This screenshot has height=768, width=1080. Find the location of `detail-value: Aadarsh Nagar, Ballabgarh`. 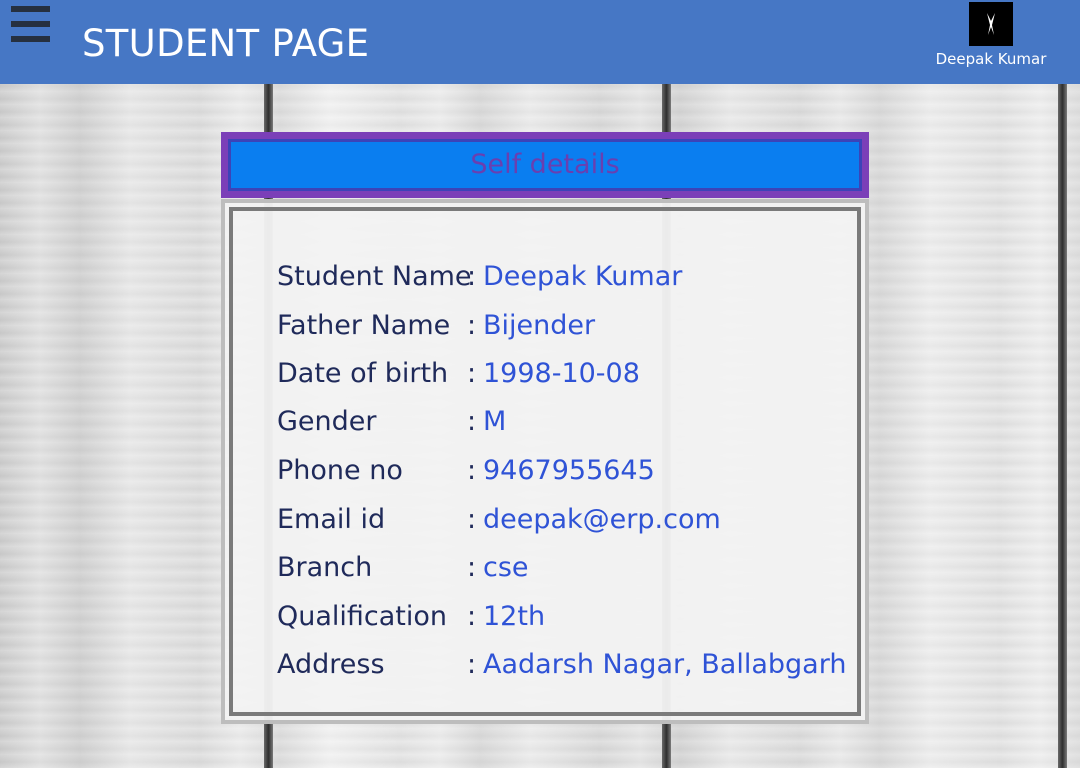

detail-value: Aadarsh Nagar, Ballabgarh is located at coordinates (665, 664).